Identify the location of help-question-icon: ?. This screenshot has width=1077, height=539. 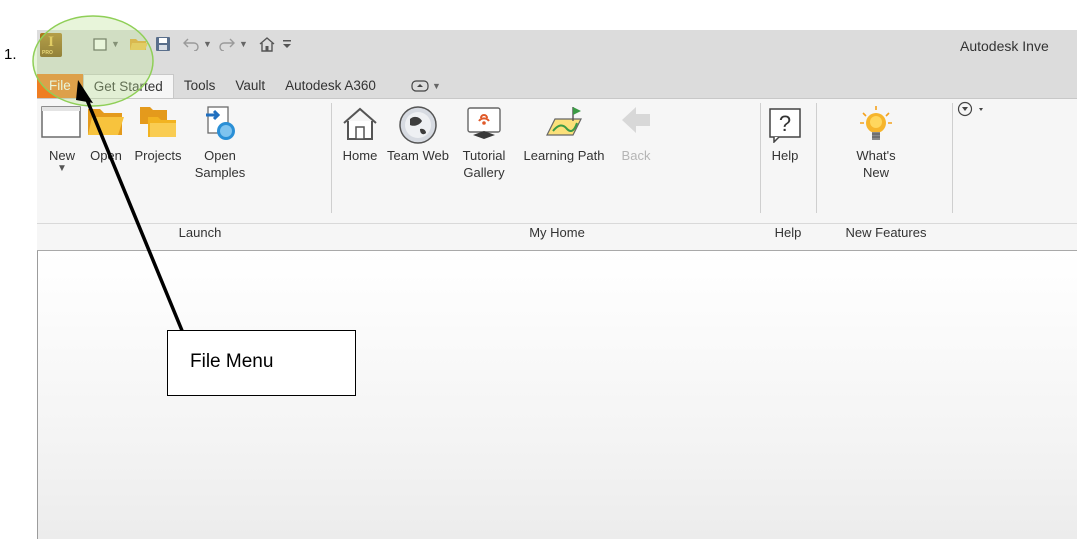
(785, 125).